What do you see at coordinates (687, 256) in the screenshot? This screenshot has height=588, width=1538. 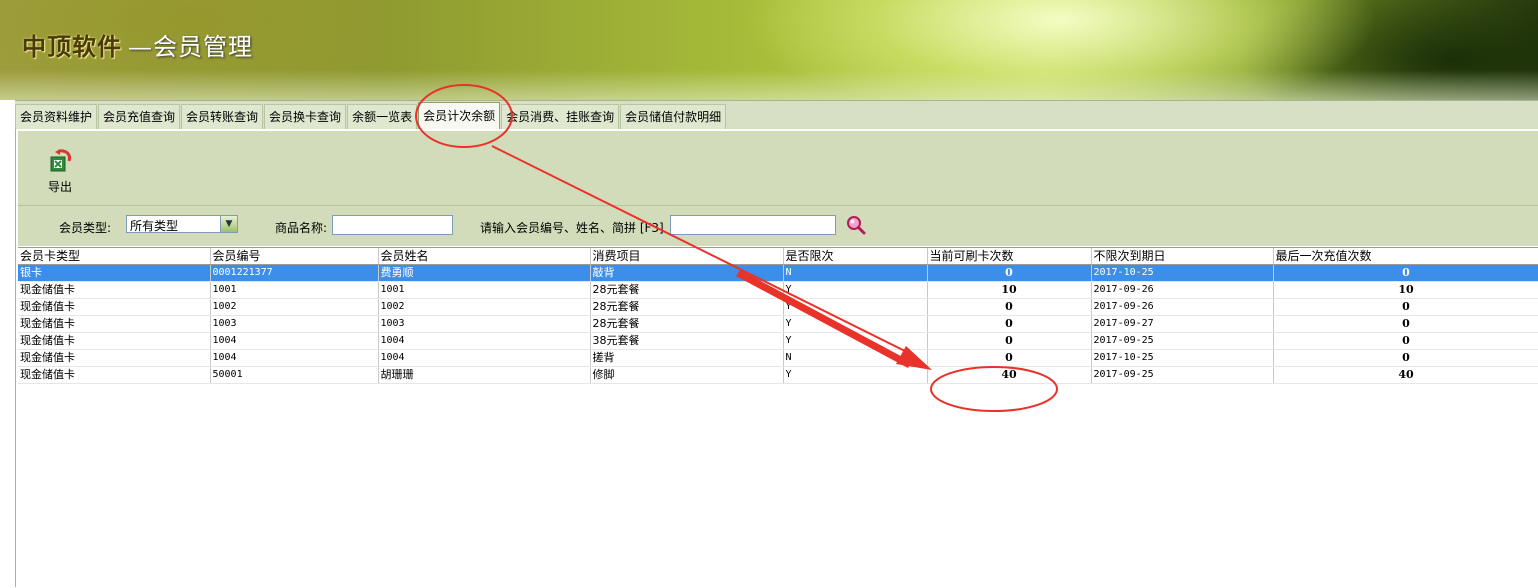 I see `column-header: 消费项目` at bounding box center [687, 256].